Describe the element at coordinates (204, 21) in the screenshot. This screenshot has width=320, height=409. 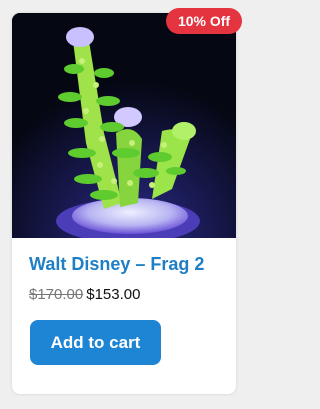
I see `discount-badge: 10% Off` at that location.